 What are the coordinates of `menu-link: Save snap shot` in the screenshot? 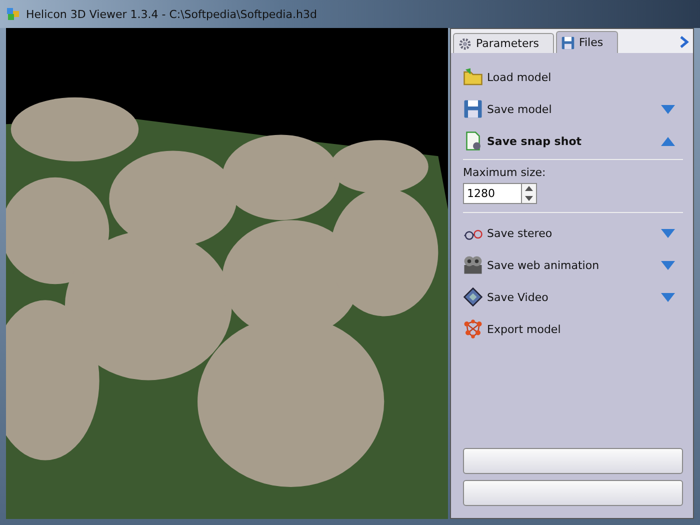 It's located at (522, 141).